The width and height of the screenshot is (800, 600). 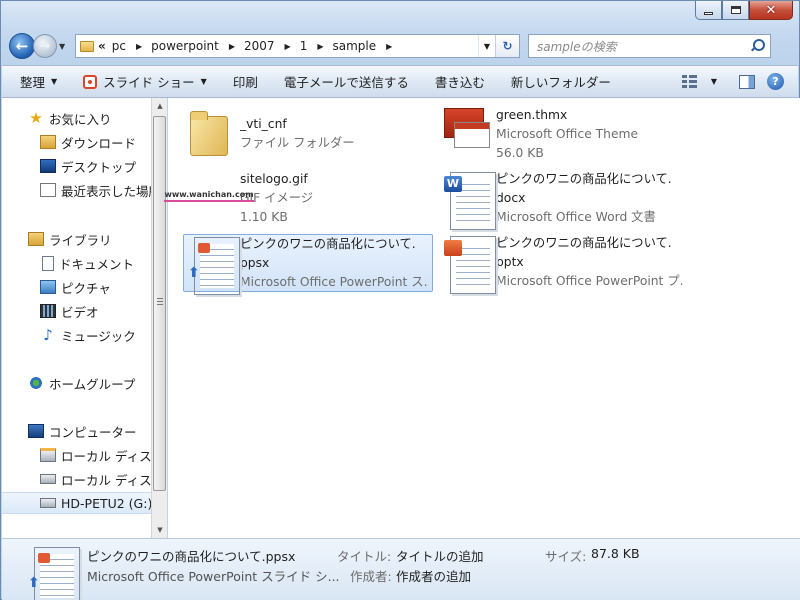 I want to click on navigation-scrollbar: ▲ ▼, so click(x=159, y=318).